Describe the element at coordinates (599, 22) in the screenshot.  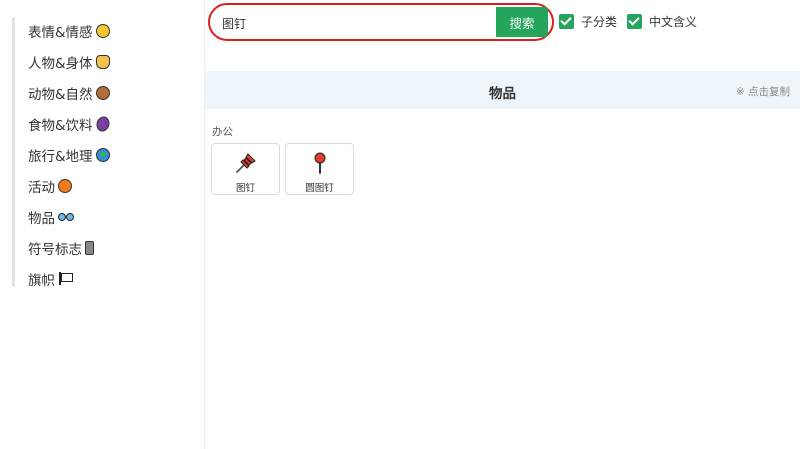
I see `subcategory-label: 子分类` at that location.